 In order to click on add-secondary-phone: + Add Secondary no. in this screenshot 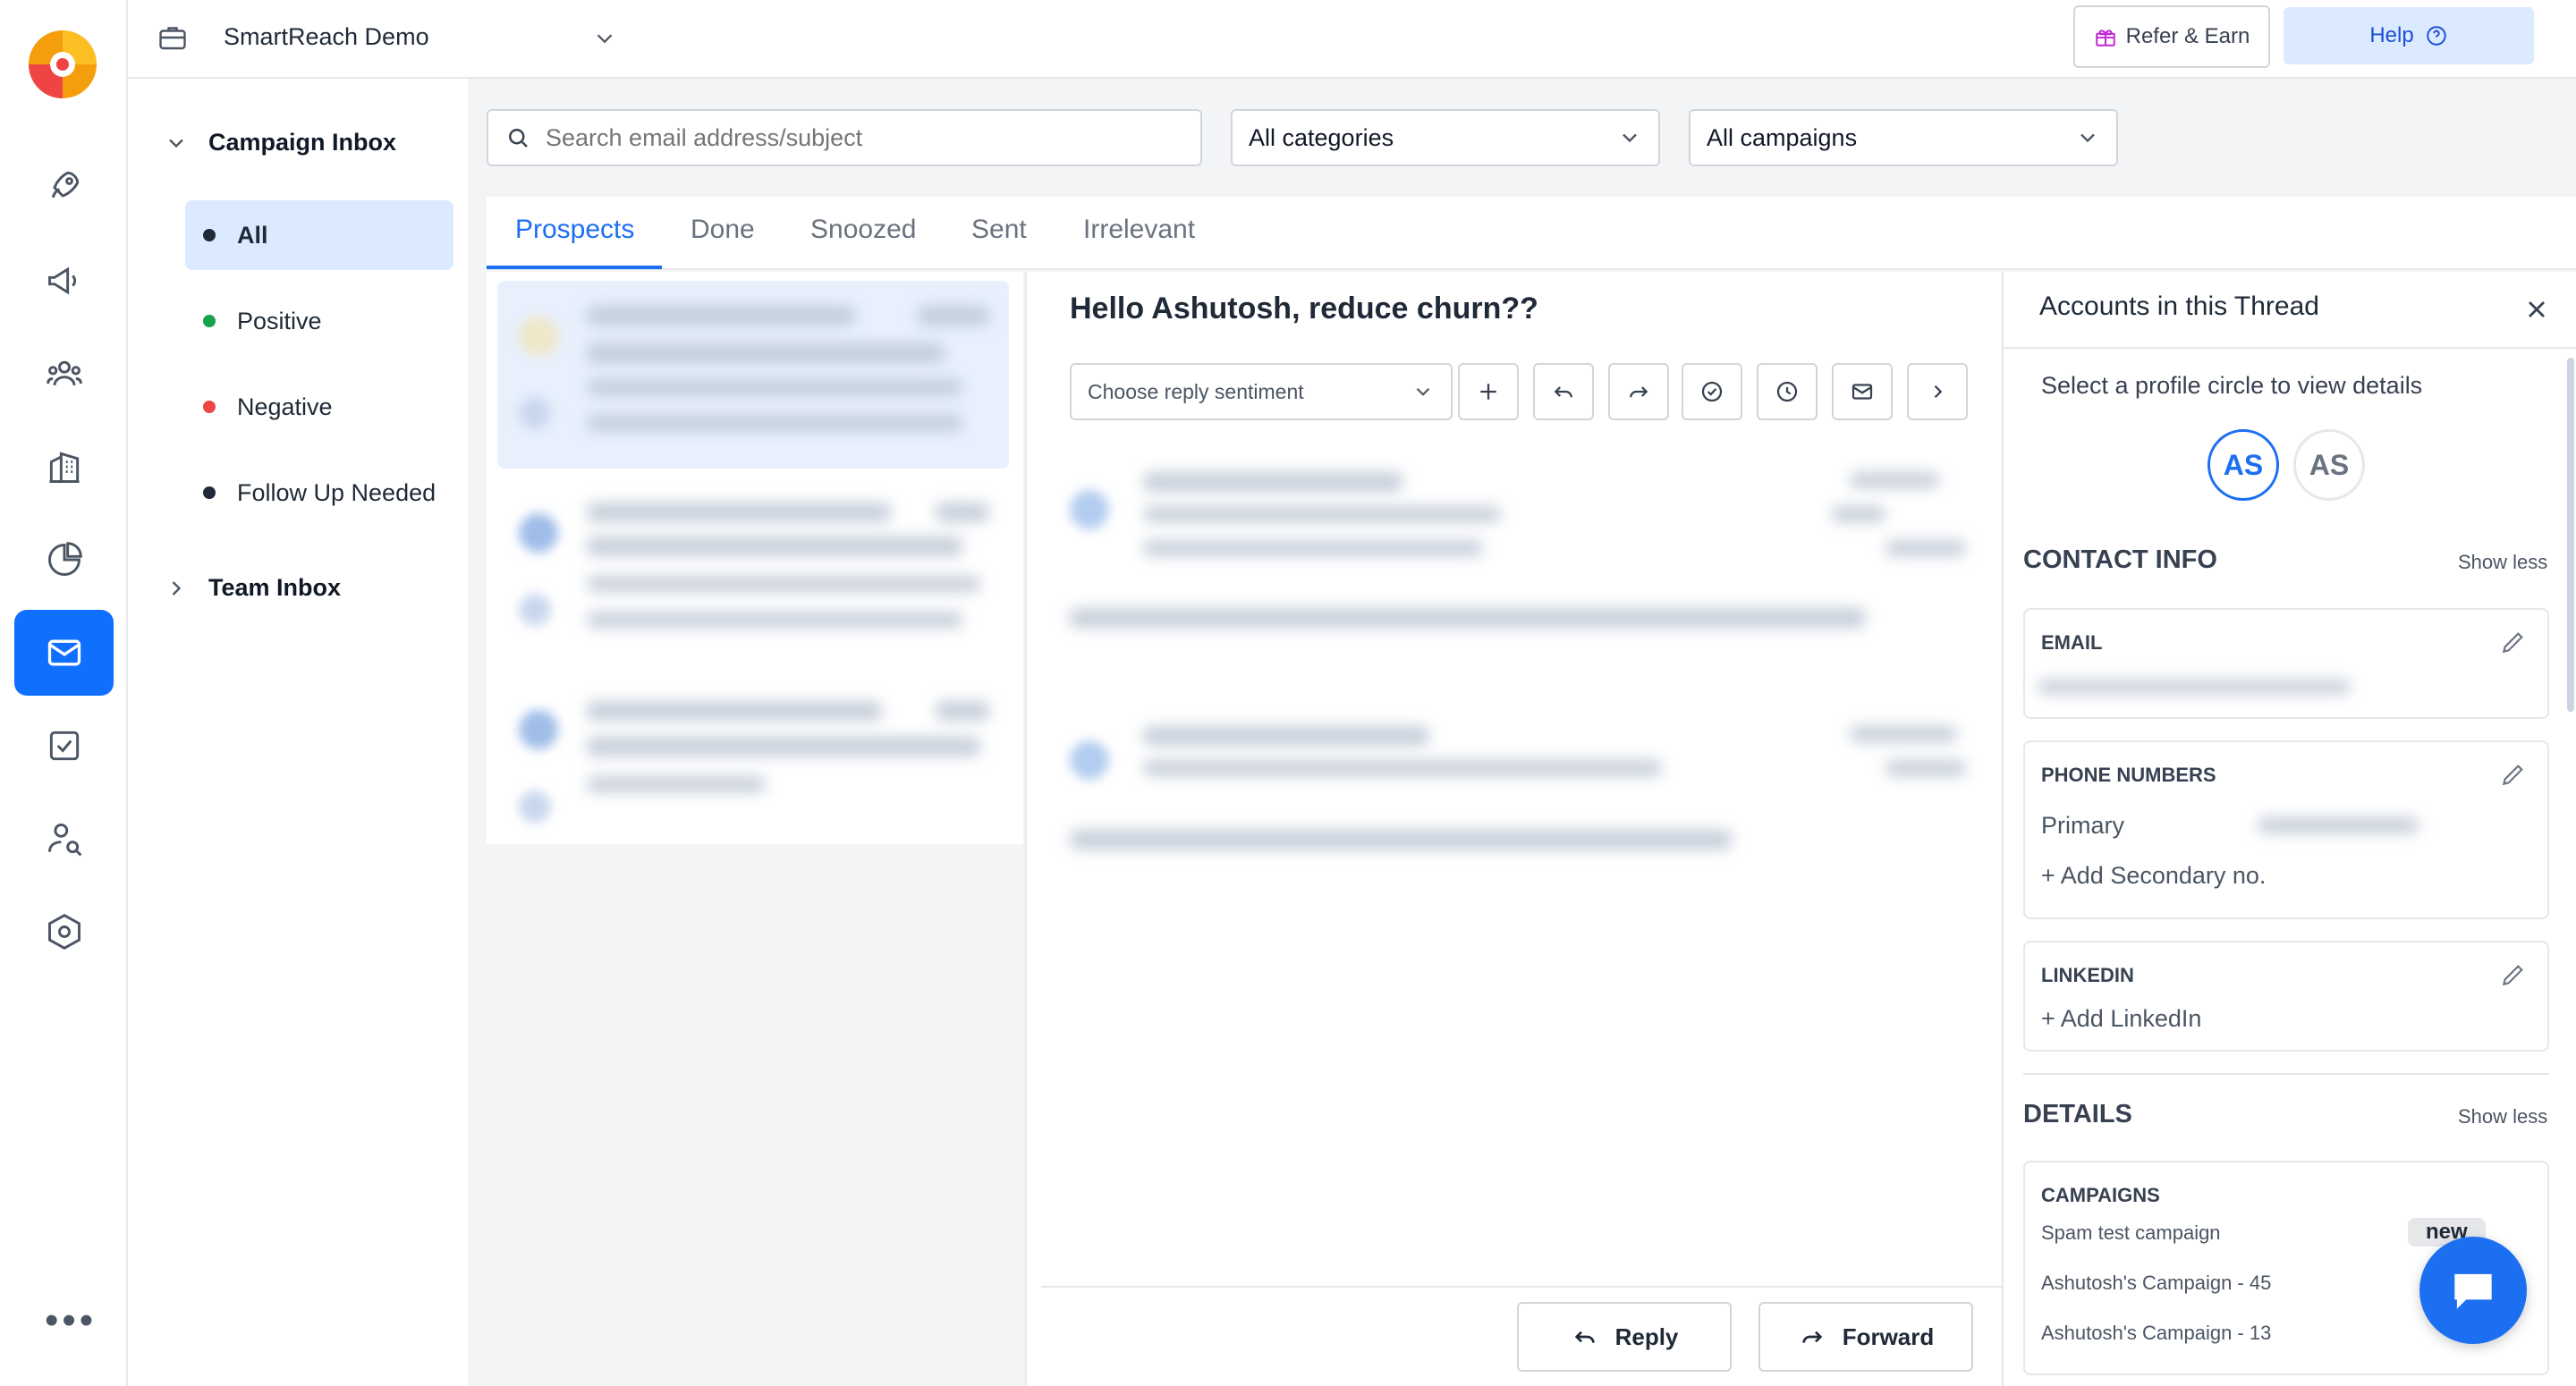, I will do `click(2153, 876)`.